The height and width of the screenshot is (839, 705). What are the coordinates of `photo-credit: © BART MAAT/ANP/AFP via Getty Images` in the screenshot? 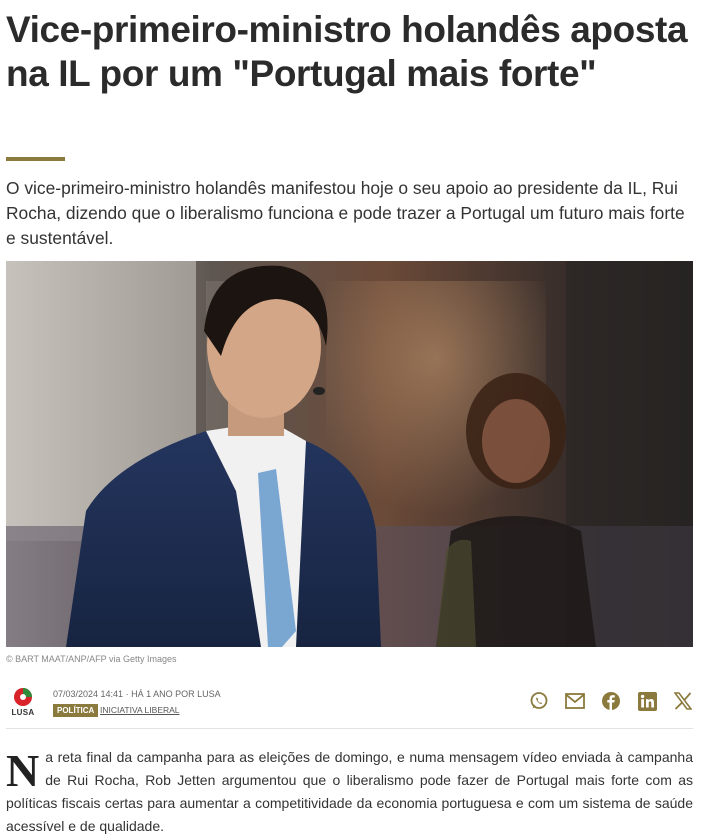 It's located at (91, 659).